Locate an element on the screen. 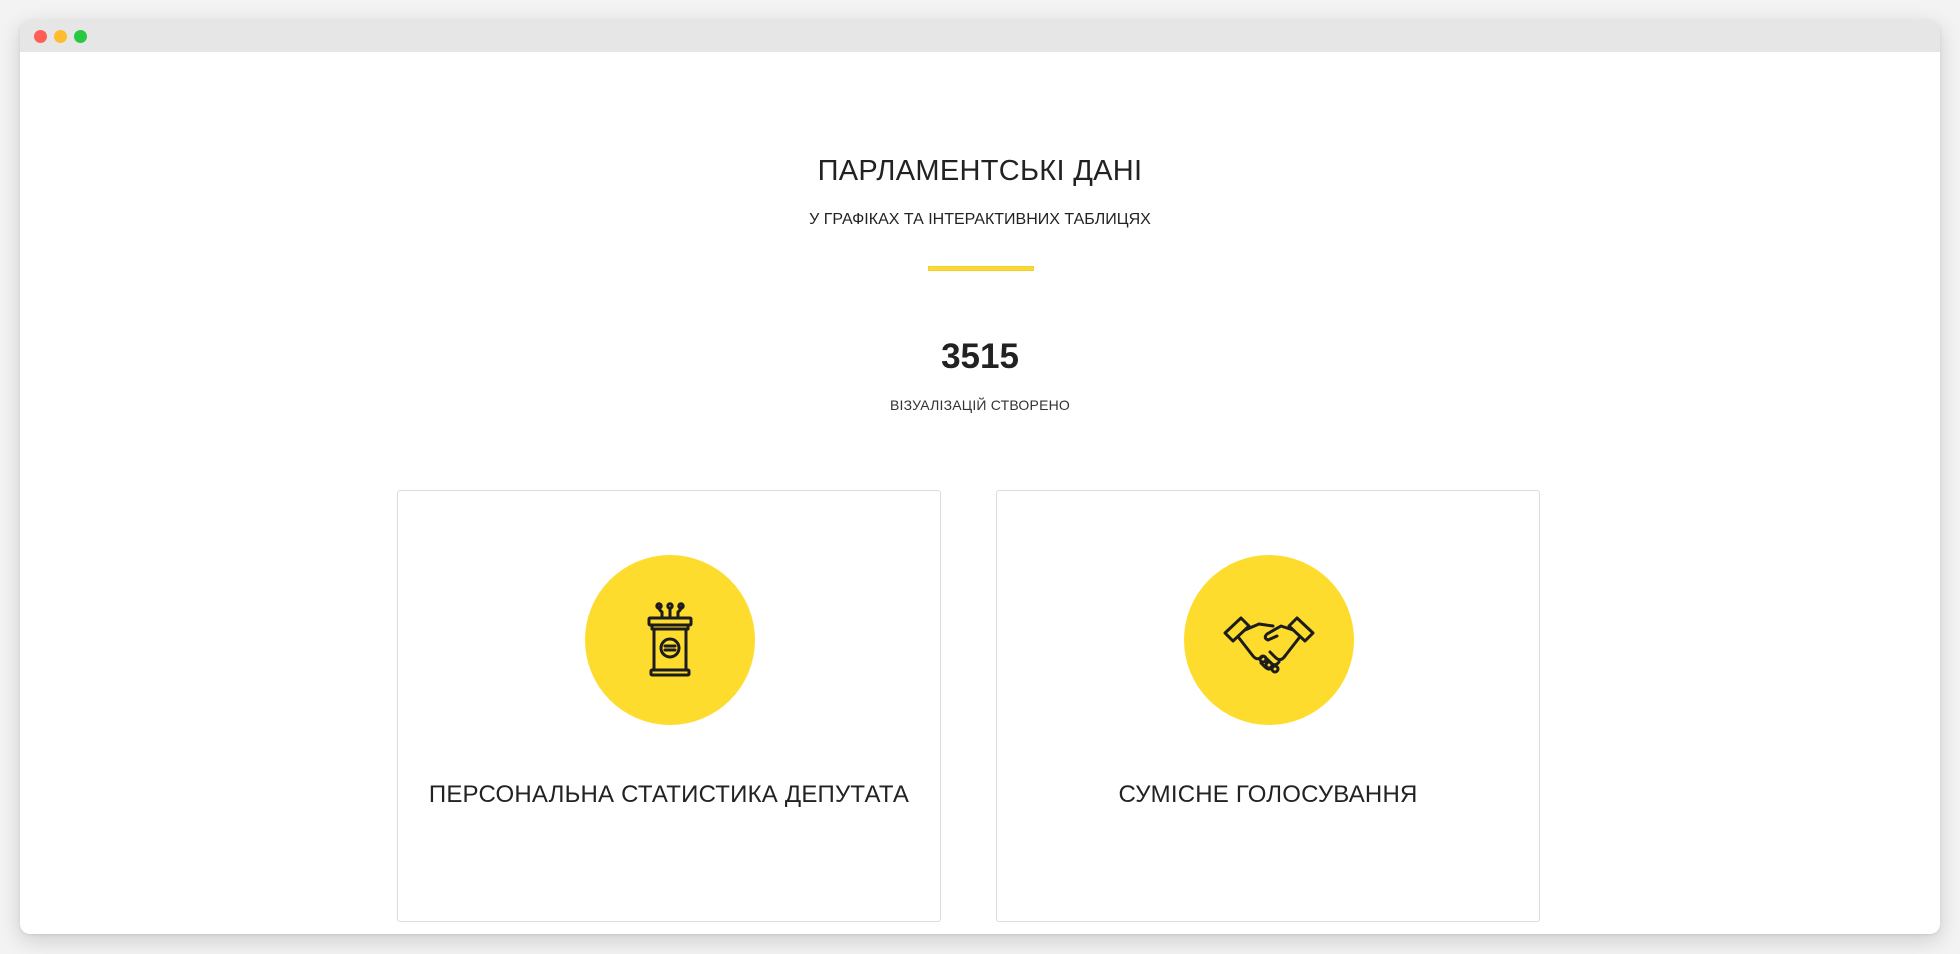 This screenshot has width=1960, height=954. card-title: ПЕРСОНАЛЬНА СТАТИСТИКА ДЕПУТАТА is located at coordinates (669, 794).